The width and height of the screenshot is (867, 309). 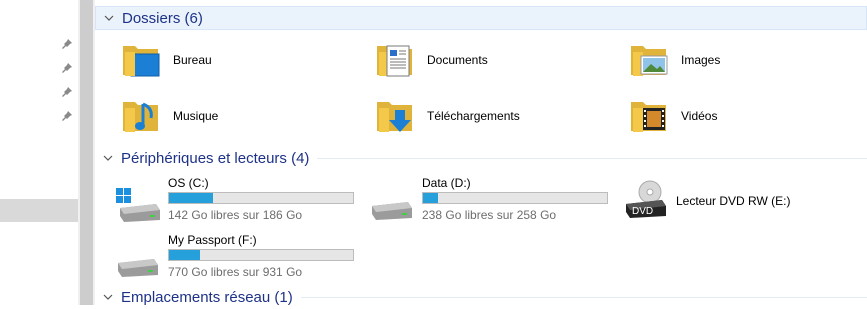 I want to click on folder-label: Téléchargements, so click(x=473, y=116).